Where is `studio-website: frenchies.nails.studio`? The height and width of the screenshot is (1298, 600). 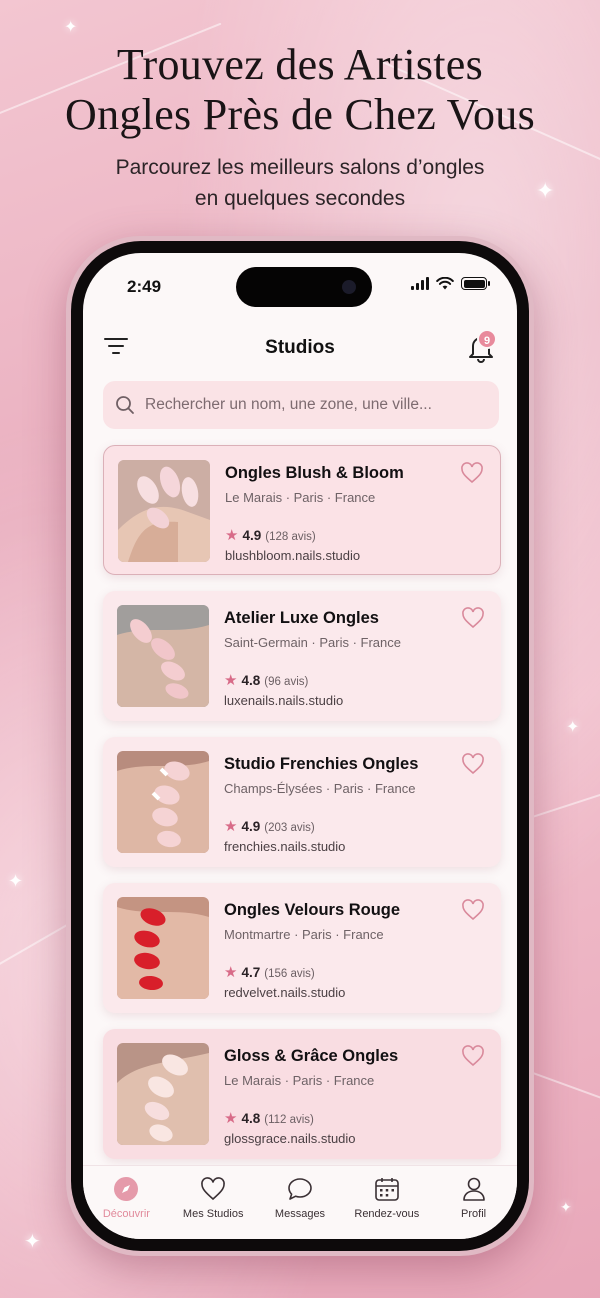
studio-website: frenchies.nails.studio is located at coordinates (285, 846).